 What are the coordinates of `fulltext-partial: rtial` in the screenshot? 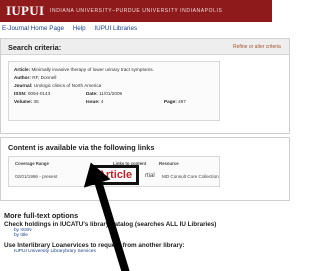 It's located at (150, 176).